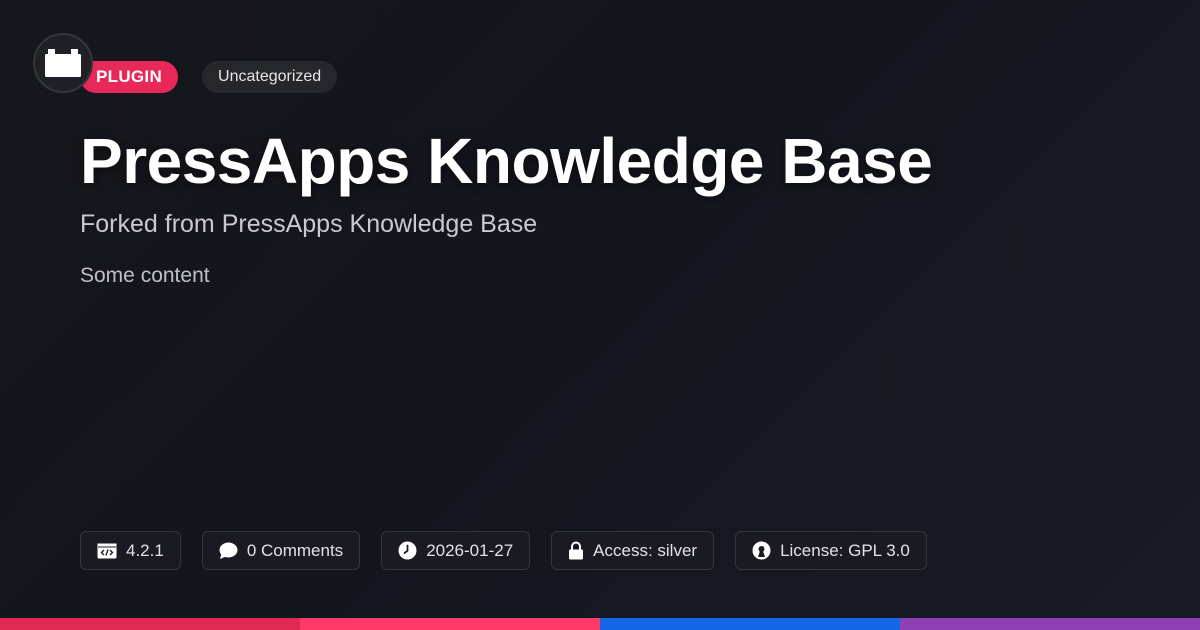  I want to click on license-text: License: GPL 3.0, so click(845, 550).